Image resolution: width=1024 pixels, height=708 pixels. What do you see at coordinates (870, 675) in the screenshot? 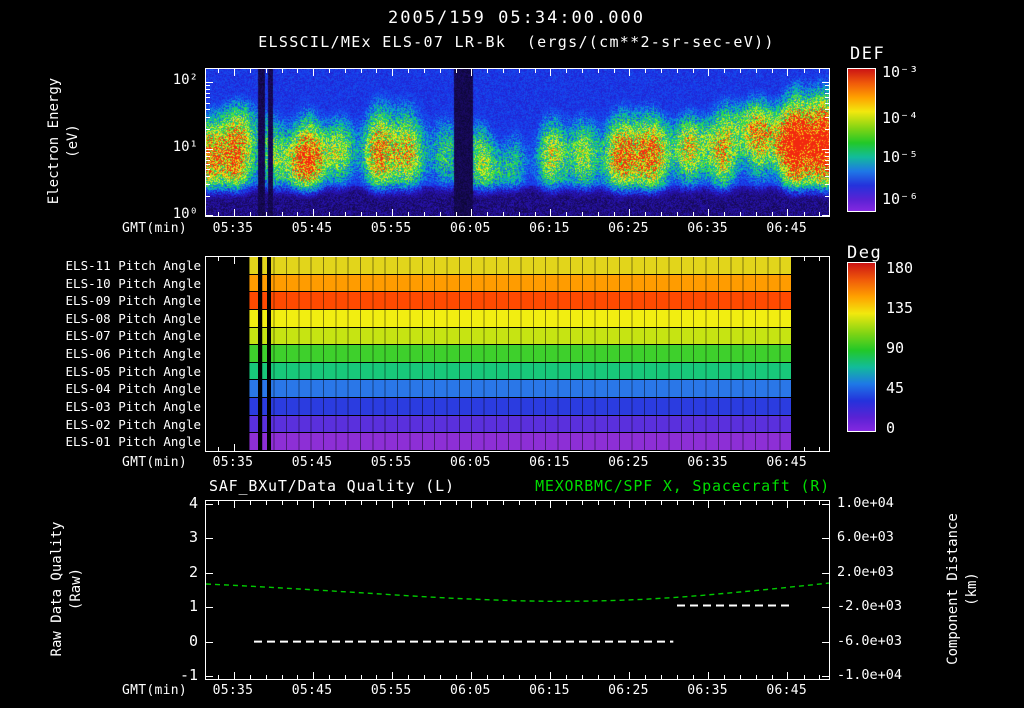
I see `distance-tick-label: -1.0e+04` at bounding box center [870, 675].